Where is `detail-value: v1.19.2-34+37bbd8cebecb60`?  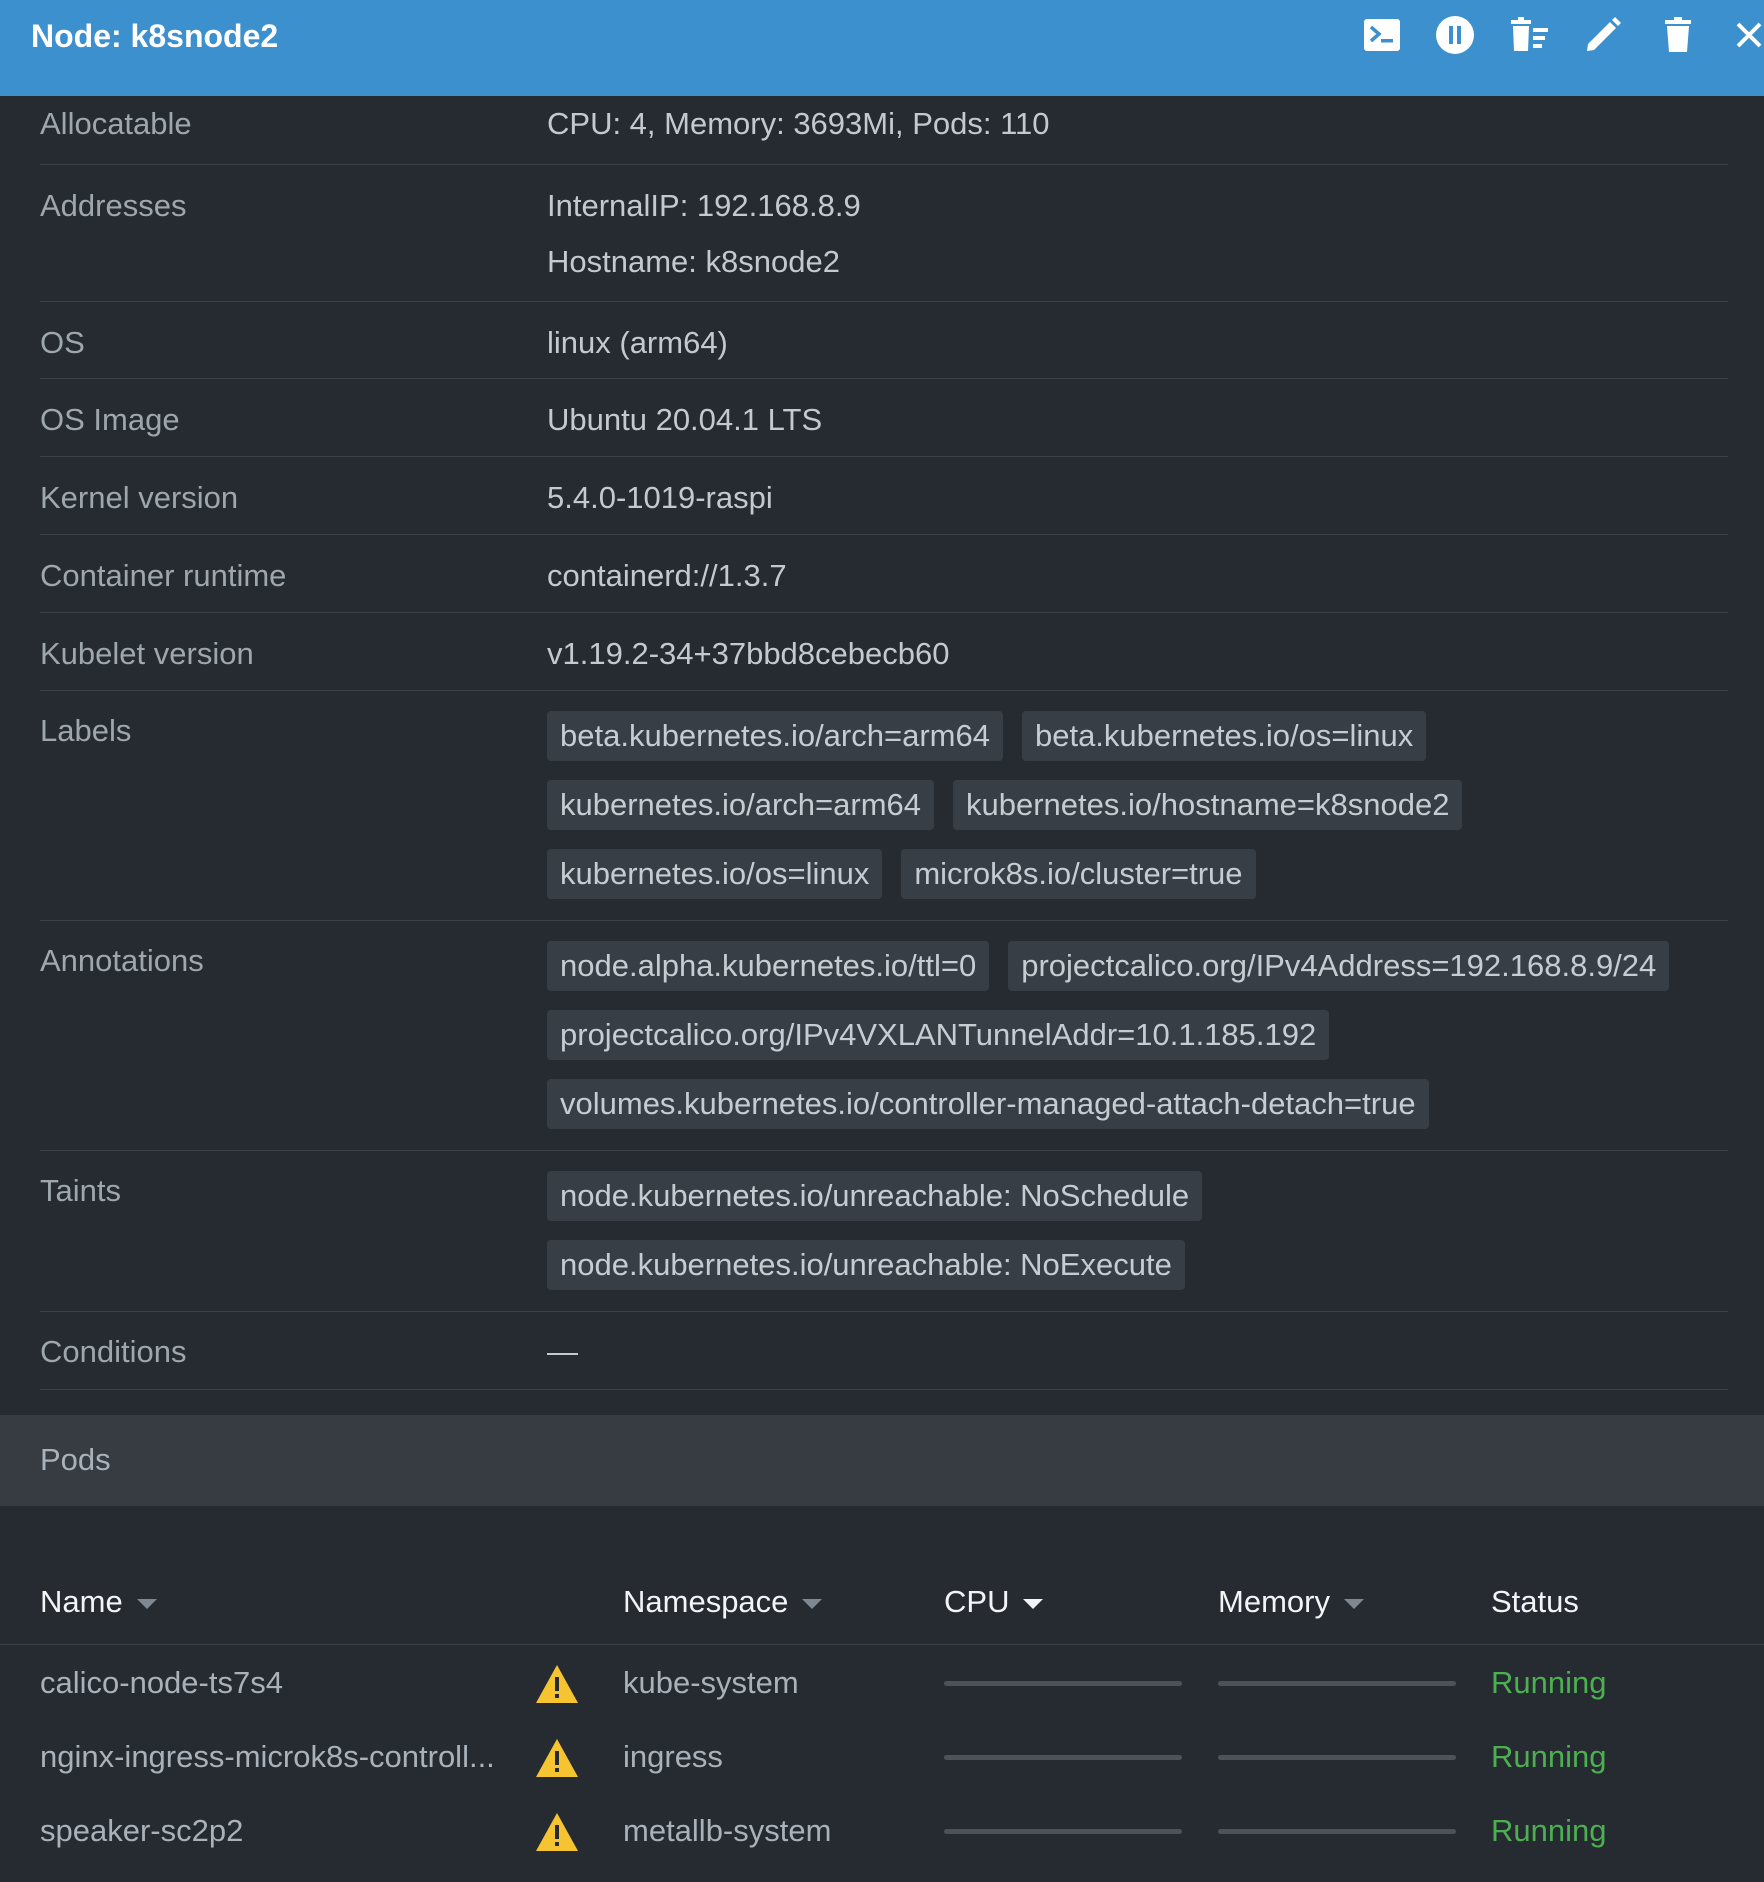 detail-value: v1.19.2-34+37bbd8cebecb60 is located at coordinates (748, 653).